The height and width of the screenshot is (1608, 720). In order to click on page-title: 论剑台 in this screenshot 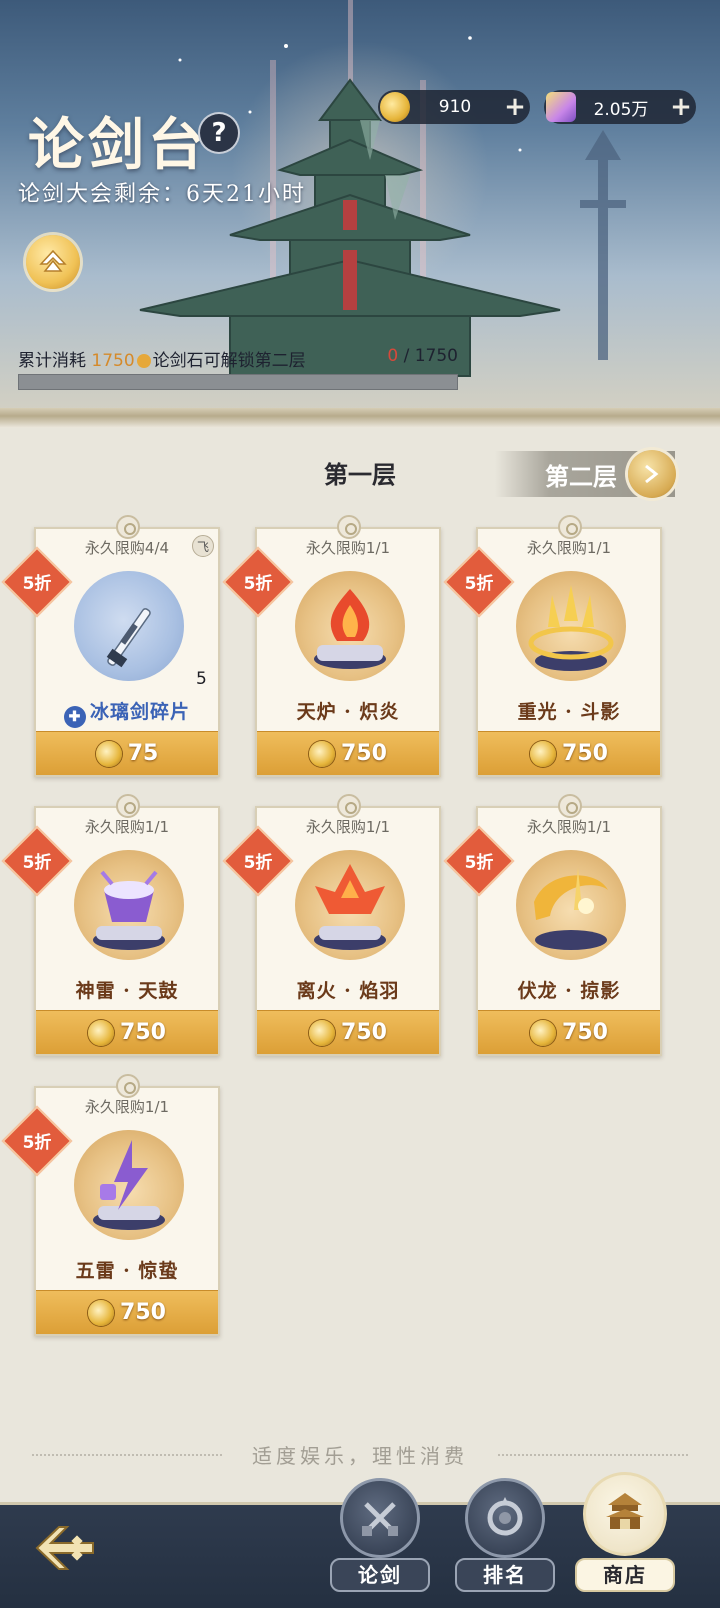, I will do `click(118, 145)`.